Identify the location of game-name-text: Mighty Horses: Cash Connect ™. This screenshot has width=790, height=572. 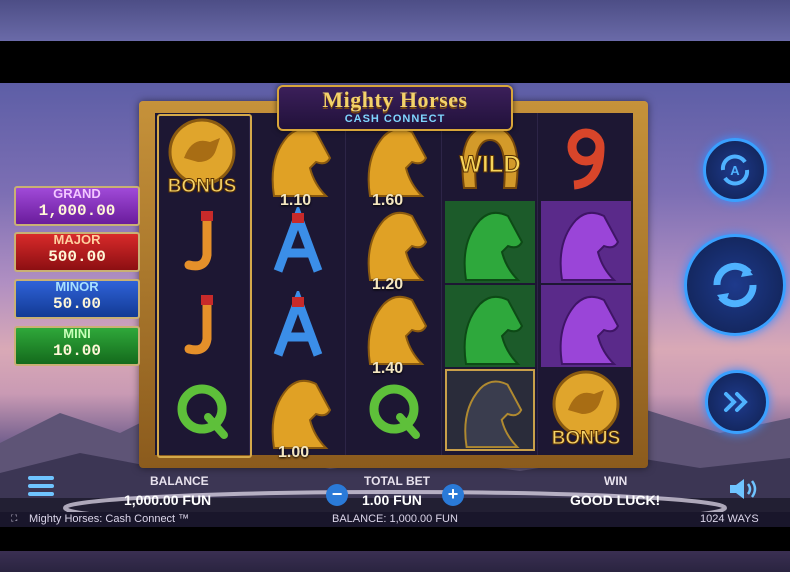
(109, 519).